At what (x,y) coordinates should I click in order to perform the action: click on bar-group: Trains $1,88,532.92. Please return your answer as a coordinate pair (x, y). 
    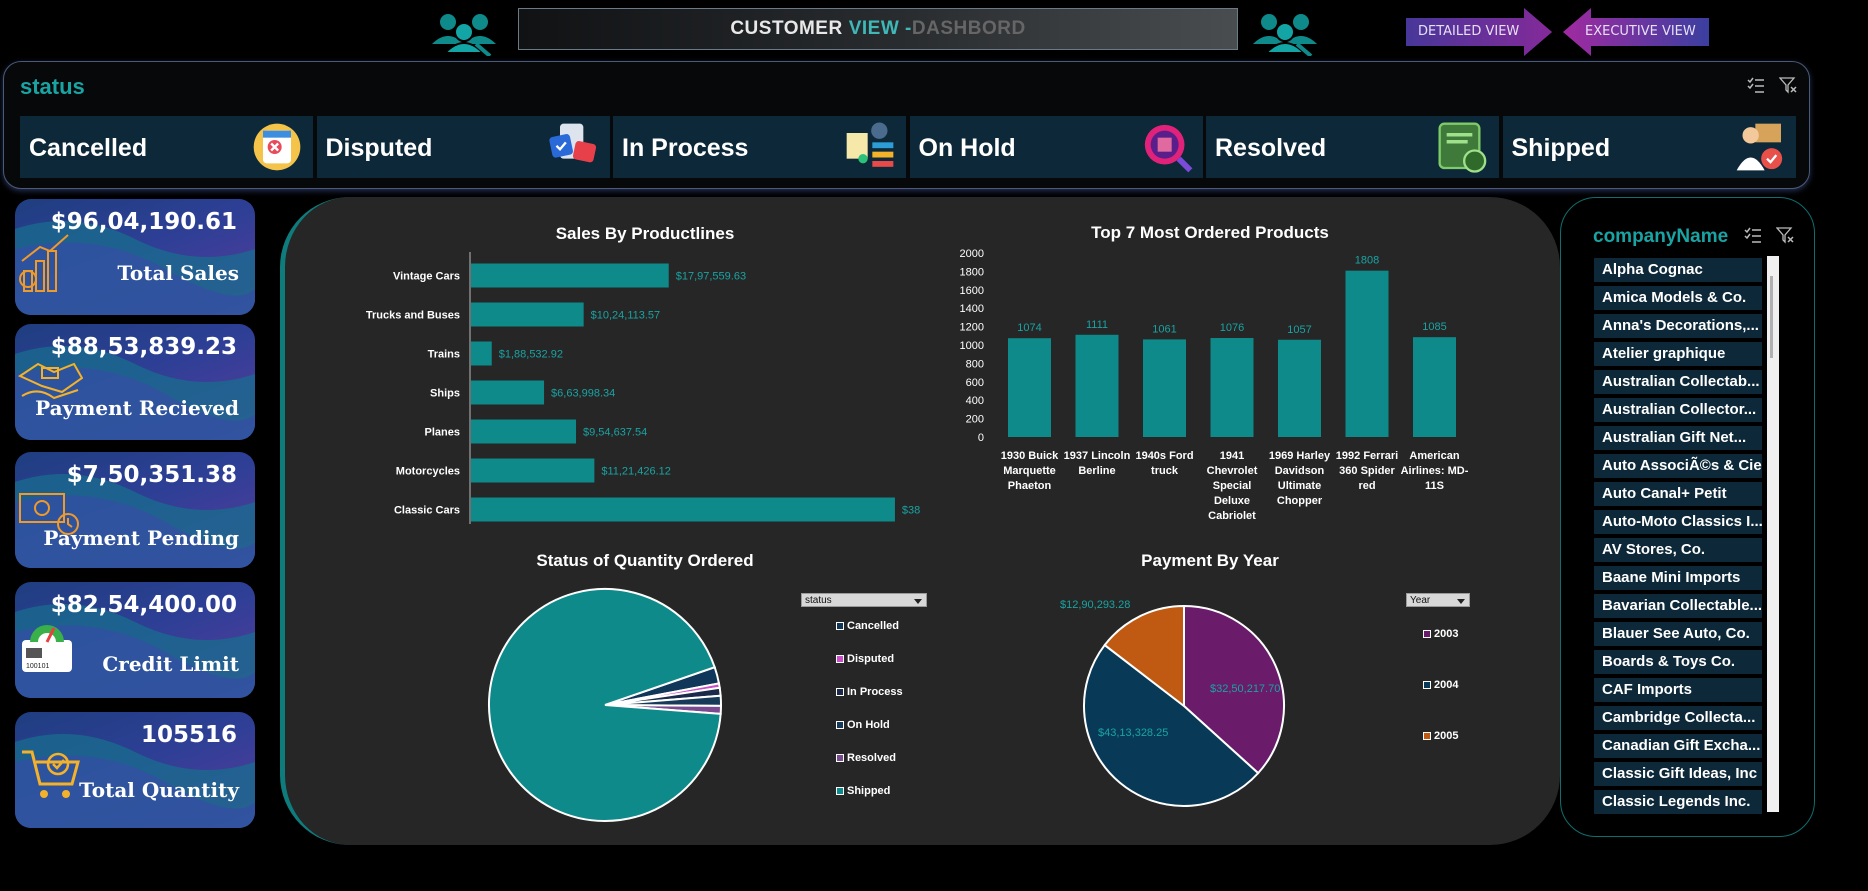
    Looking at the image, I should click on (495, 353).